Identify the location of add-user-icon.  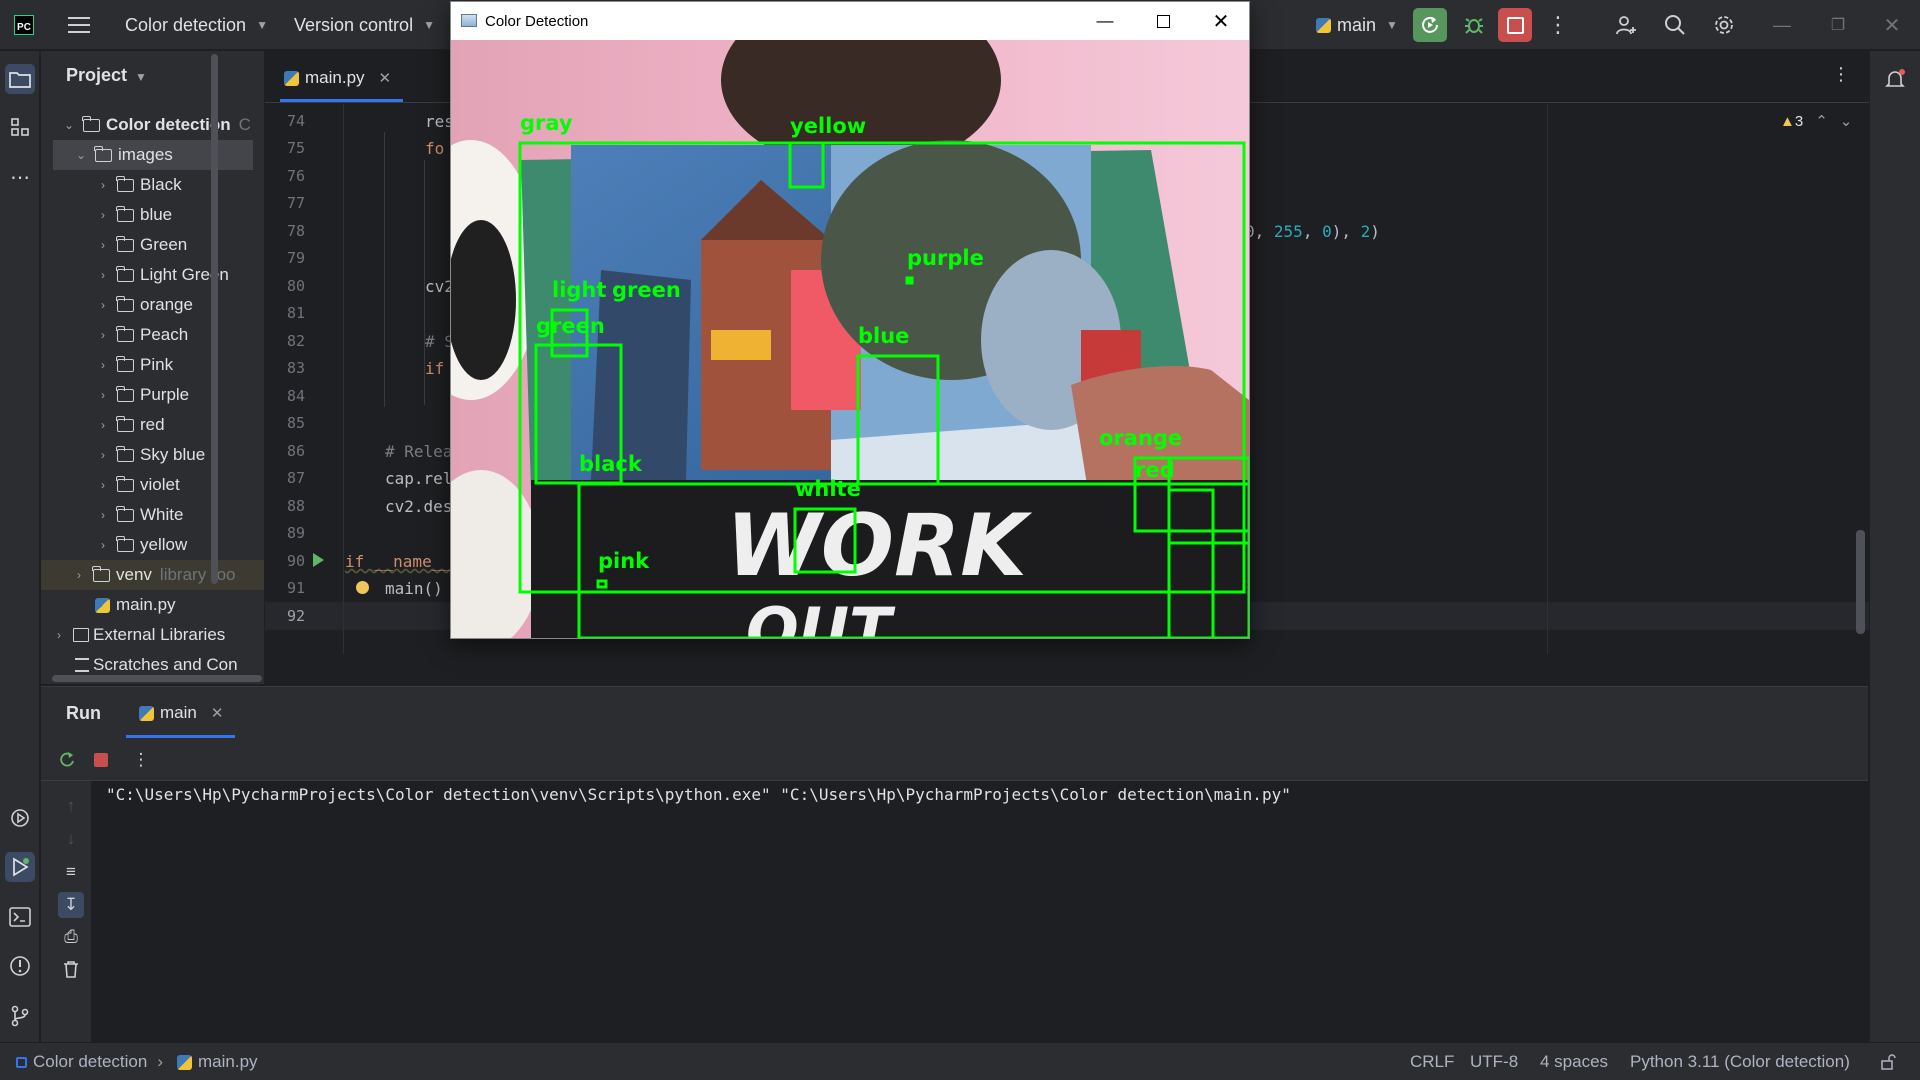
(1626, 25).